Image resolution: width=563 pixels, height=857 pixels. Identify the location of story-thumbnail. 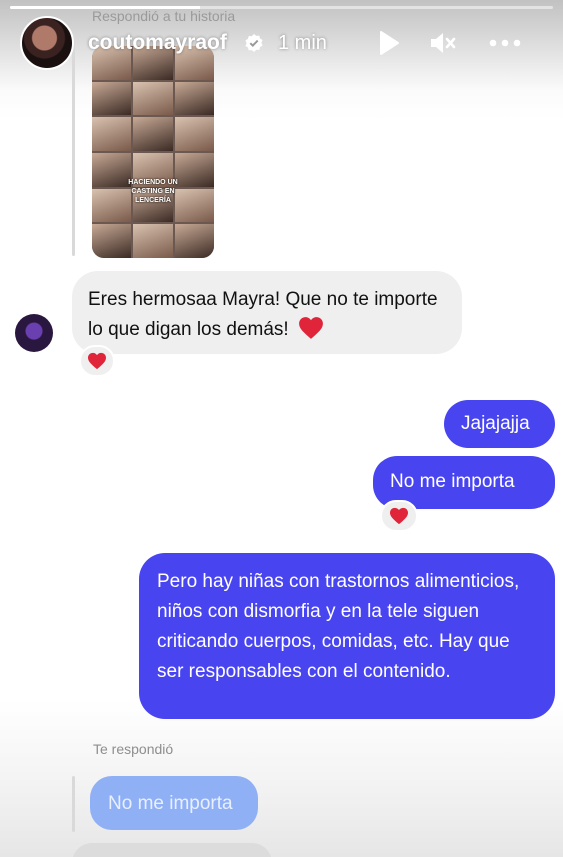
(153, 152).